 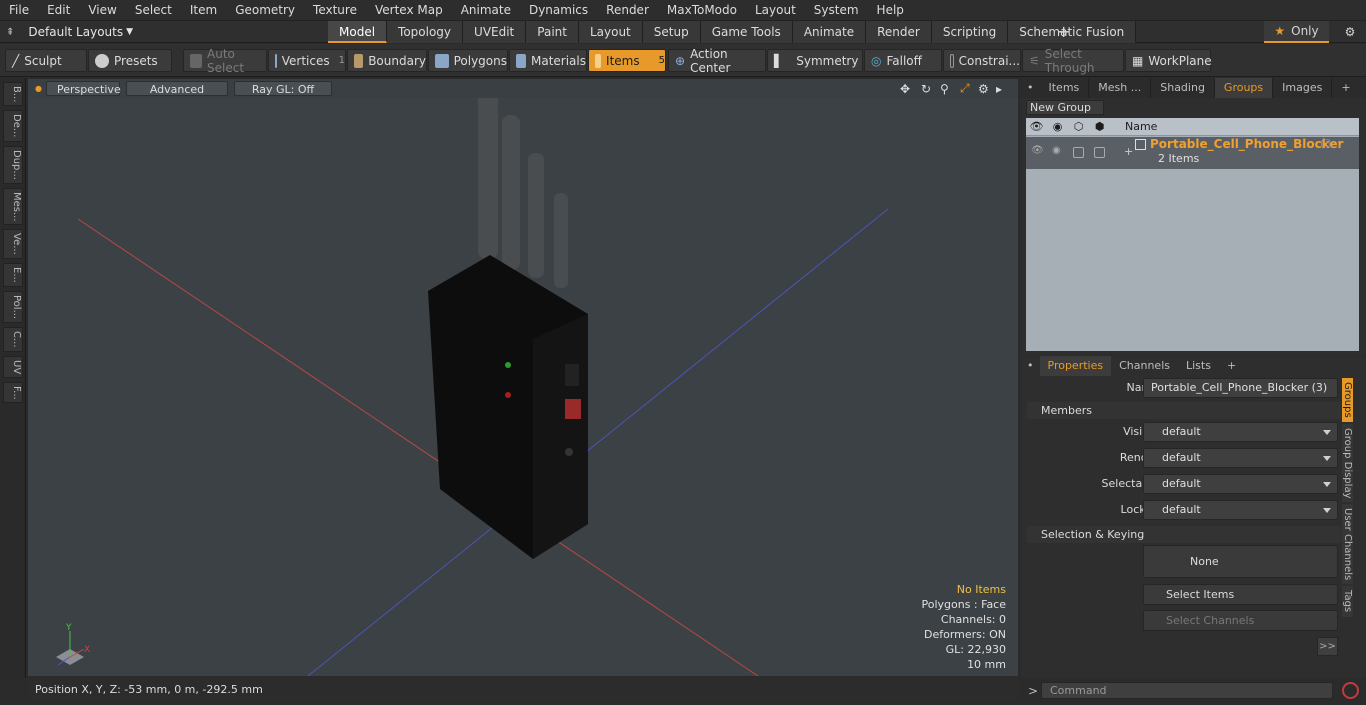 What do you see at coordinates (1345, 88) in the screenshot?
I see `add-panel-tab-icon: +` at bounding box center [1345, 88].